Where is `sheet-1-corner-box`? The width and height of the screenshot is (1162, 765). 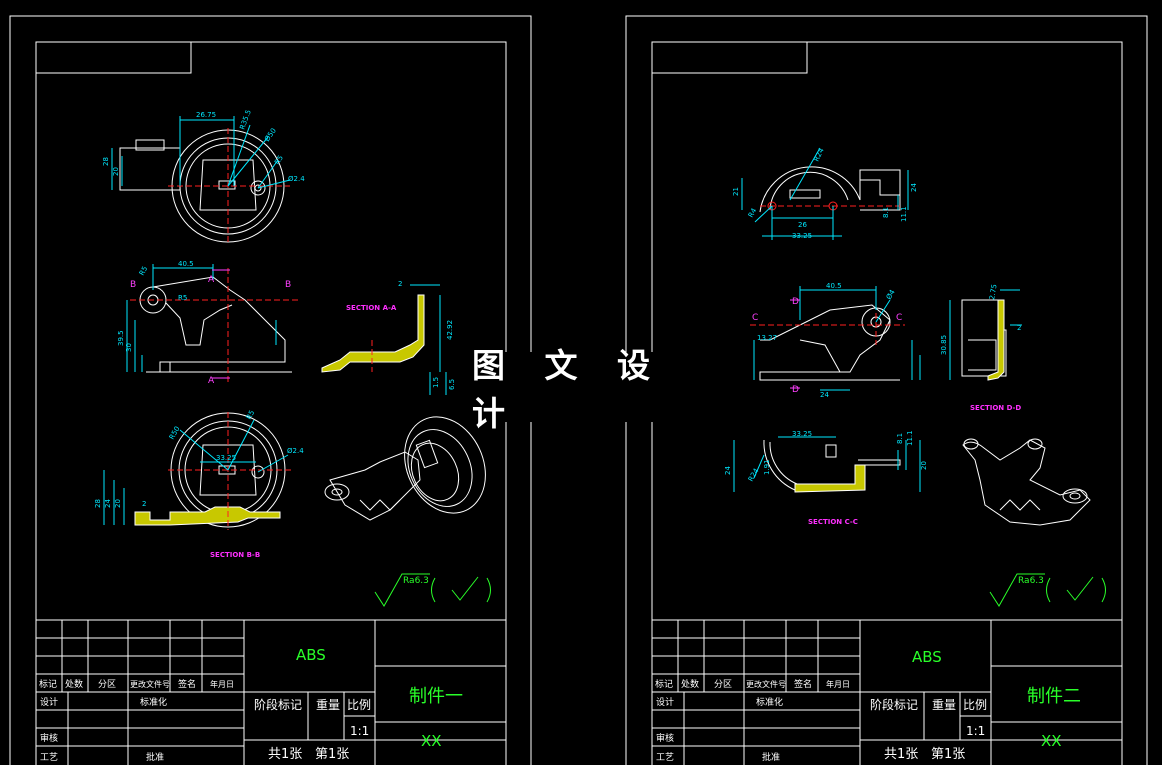
sheet-1-corner-box is located at coordinates (113, 57).